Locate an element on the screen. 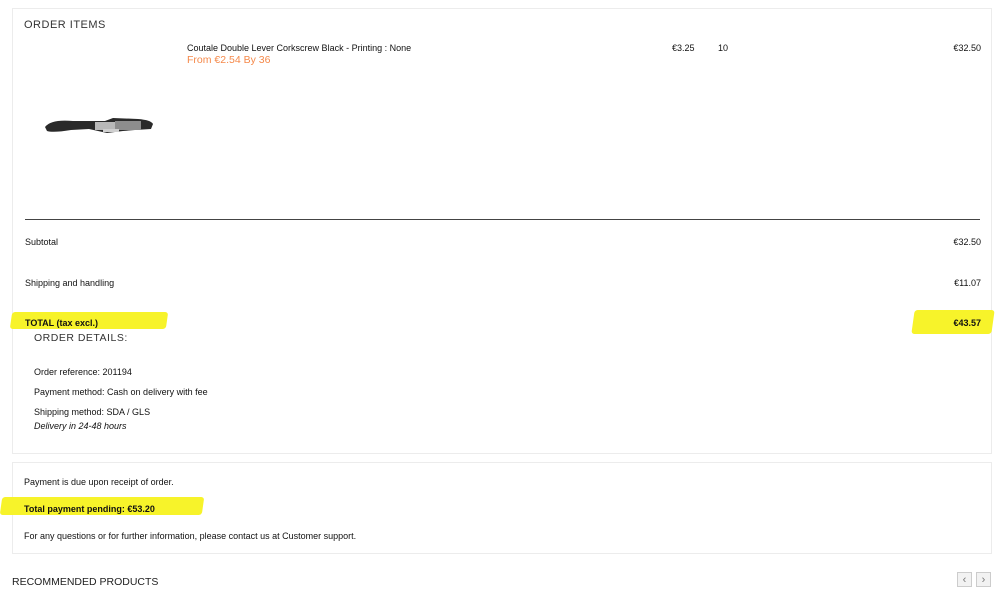 This screenshot has height=591, width=1000. total-label: TOTAL (tax excl.) is located at coordinates (62, 323).